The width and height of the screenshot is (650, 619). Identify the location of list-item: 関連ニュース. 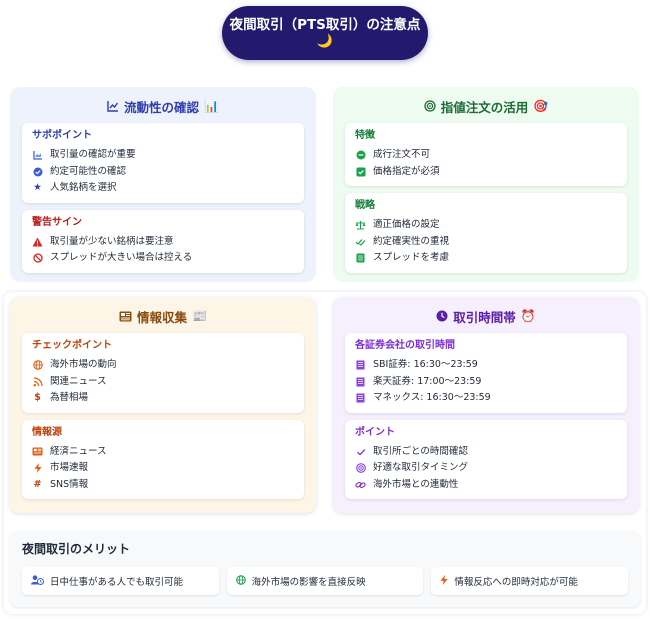
(163, 382).